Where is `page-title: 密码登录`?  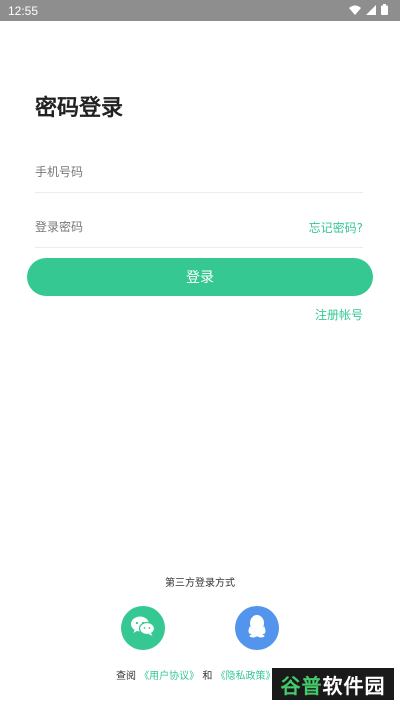 page-title: 密码登录 is located at coordinates (79, 108).